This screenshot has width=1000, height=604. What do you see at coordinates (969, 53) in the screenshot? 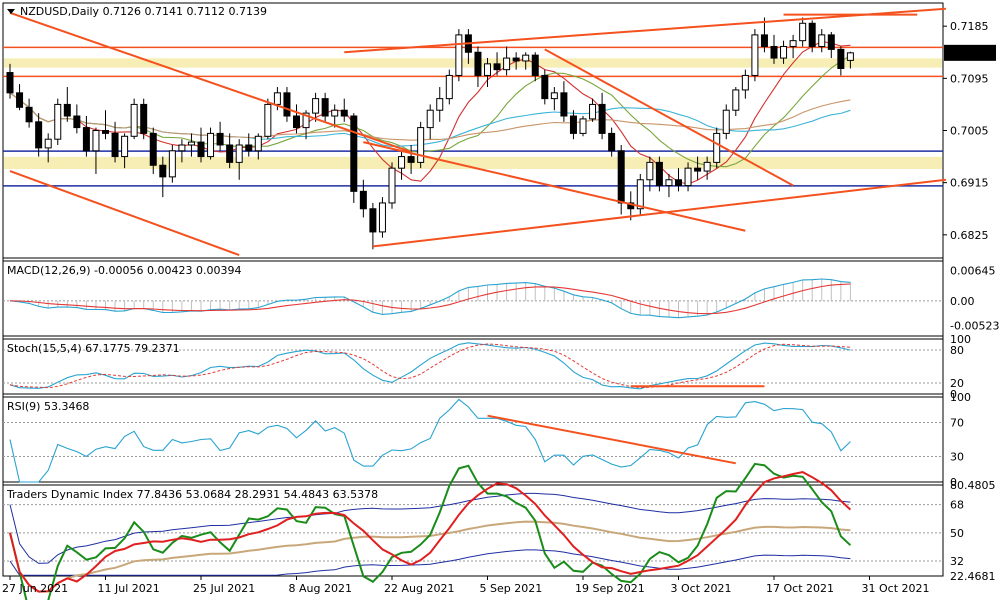
I see `current-price-label: 0.7139` at bounding box center [969, 53].